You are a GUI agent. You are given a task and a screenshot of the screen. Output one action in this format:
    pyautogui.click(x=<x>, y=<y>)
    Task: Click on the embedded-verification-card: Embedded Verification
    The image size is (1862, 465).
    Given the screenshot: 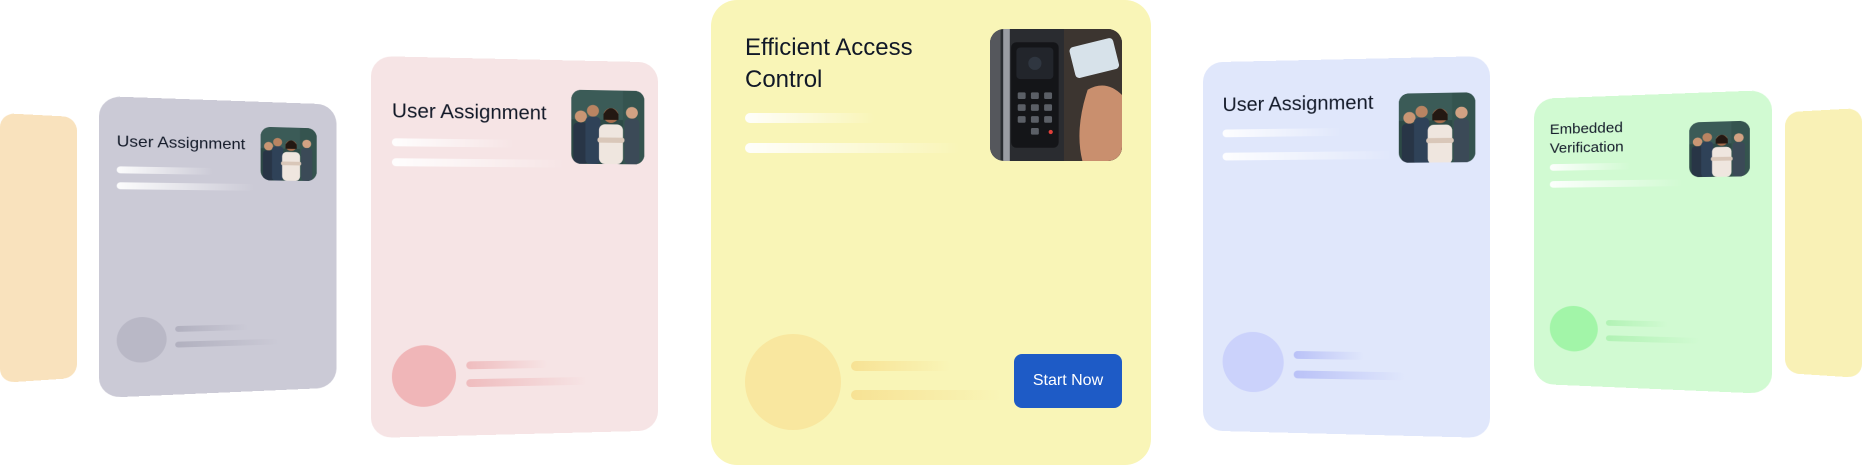 What is the action you would take?
    pyautogui.click(x=1653, y=242)
    